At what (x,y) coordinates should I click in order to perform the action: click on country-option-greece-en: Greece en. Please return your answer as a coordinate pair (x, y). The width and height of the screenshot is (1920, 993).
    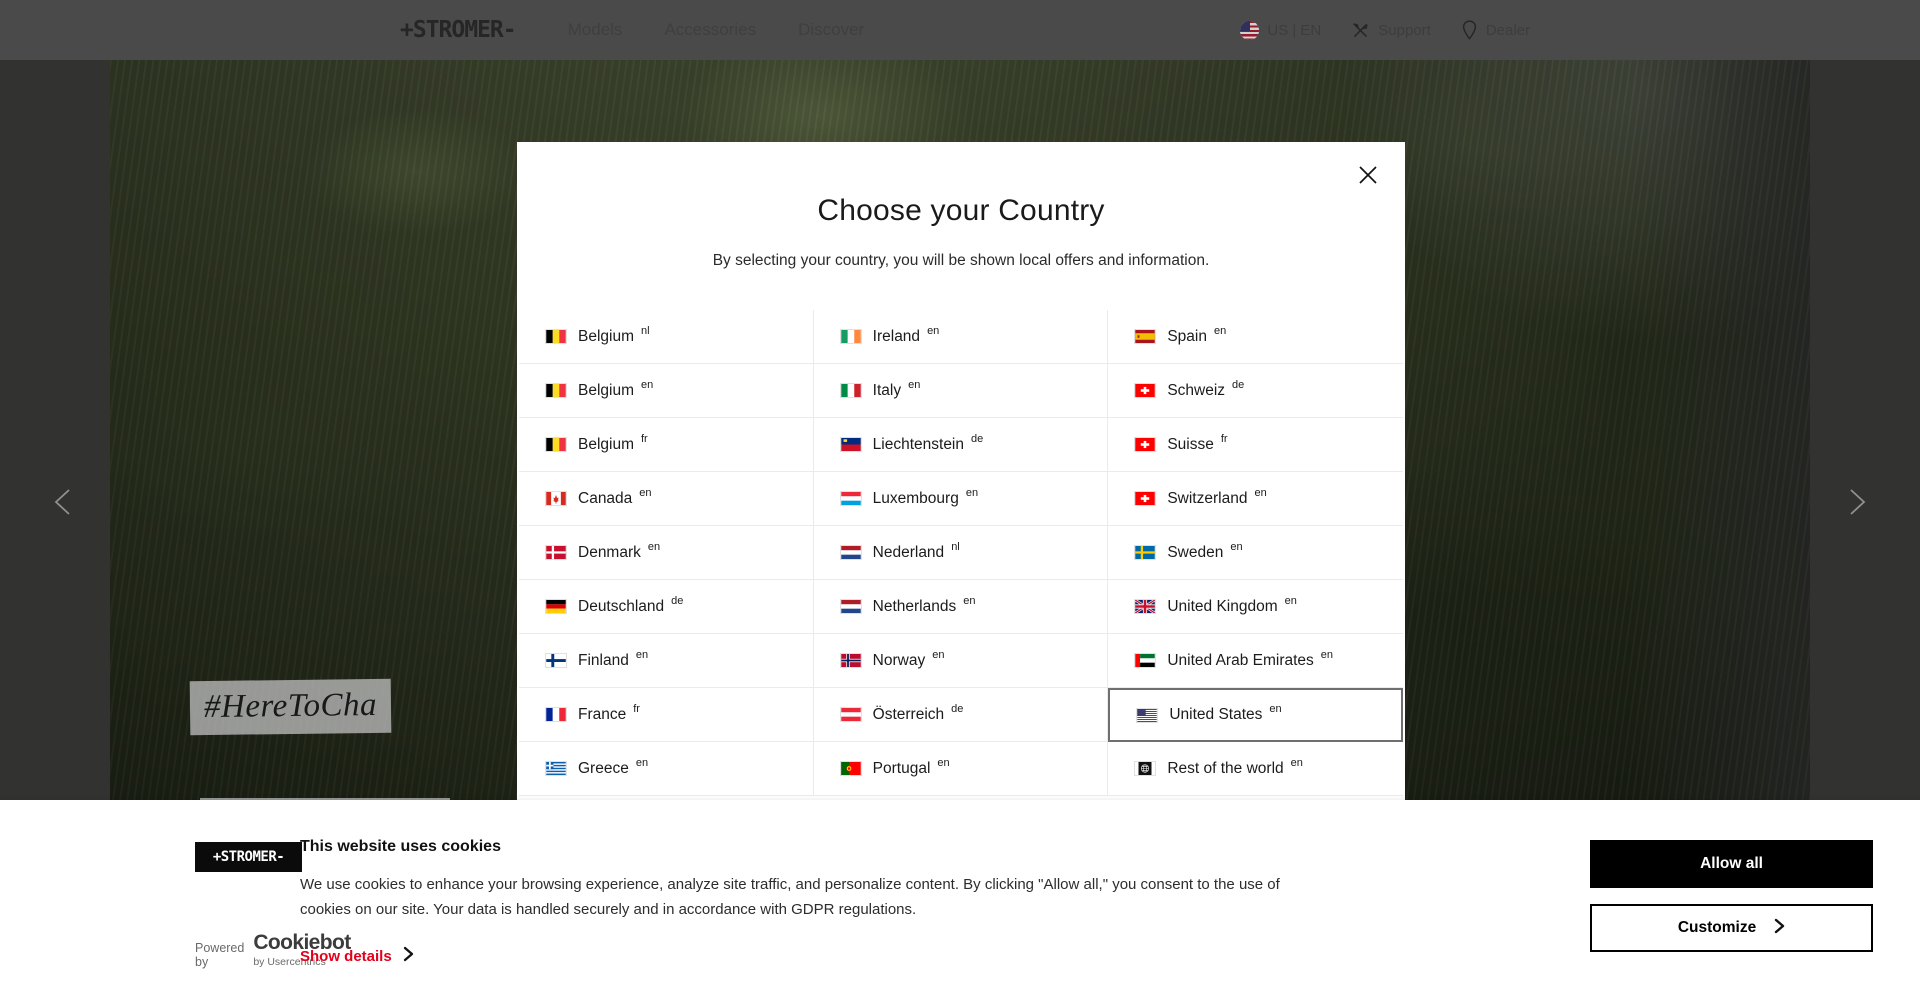
    Looking at the image, I should click on (666, 769).